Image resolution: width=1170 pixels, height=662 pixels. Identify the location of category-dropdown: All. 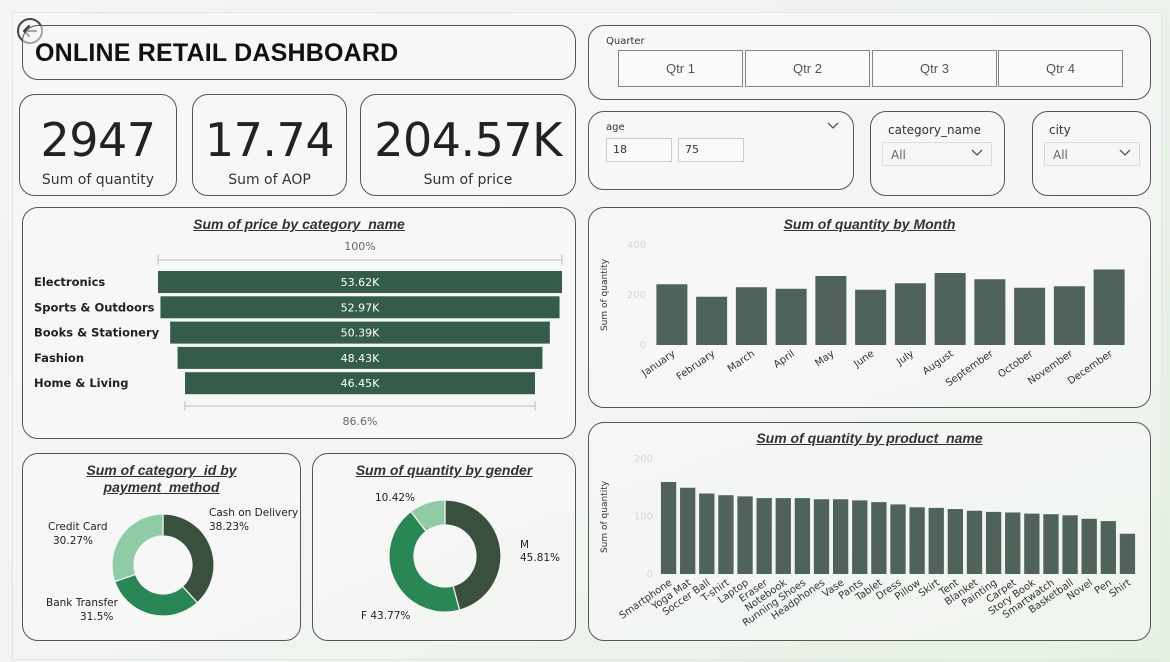
(937, 154).